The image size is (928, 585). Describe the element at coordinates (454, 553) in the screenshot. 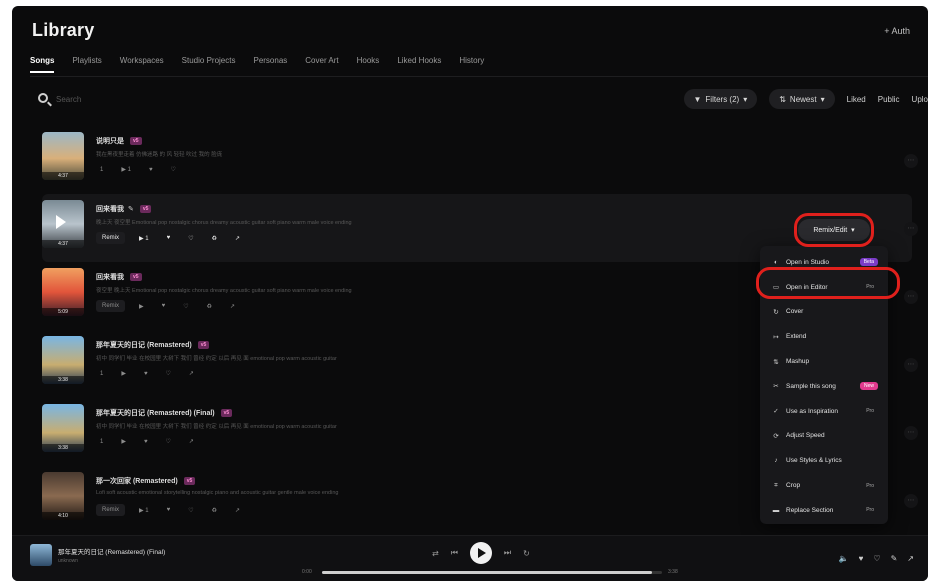

I see `previous-icon: ⏮` at that location.